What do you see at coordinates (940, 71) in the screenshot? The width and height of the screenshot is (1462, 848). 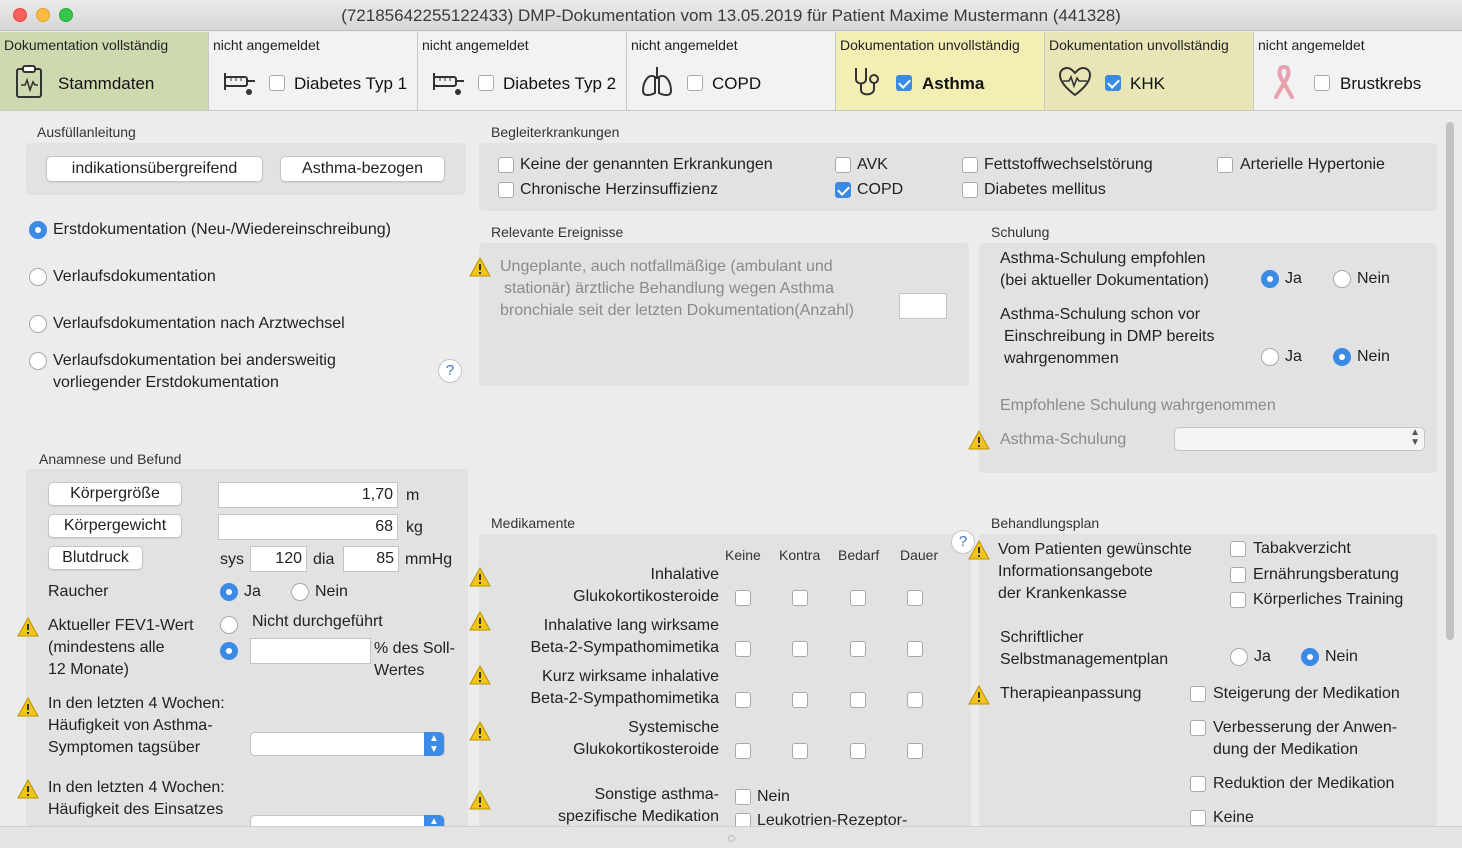 I see `tab-asthma: Dokumentation unvollständig Asthma` at bounding box center [940, 71].